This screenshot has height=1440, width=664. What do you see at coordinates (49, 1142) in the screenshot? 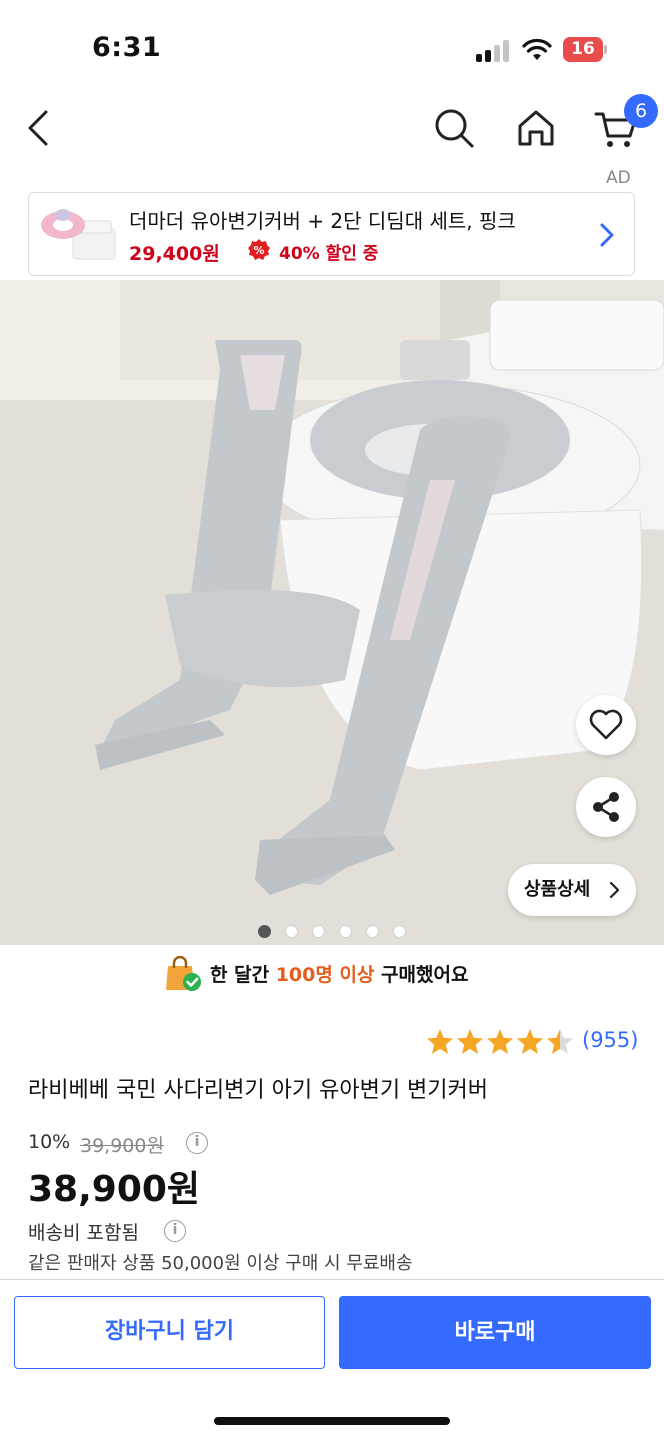
I see `discount-rate: 10%` at bounding box center [49, 1142].